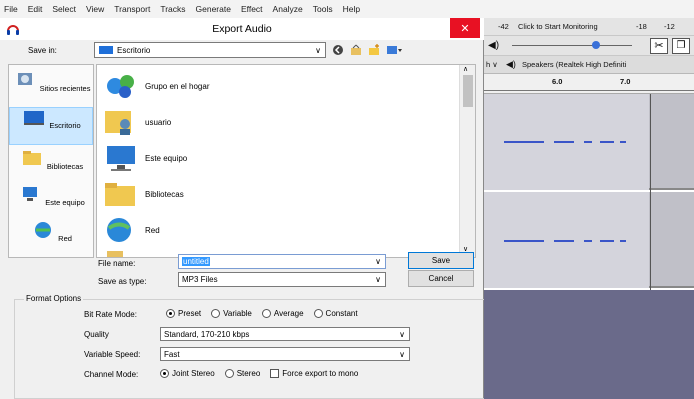 This screenshot has height=399, width=694. What do you see at coordinates (681, 46) in the screenshot?
I see `copy-icon: ❐` at bounding box center [681, 46].